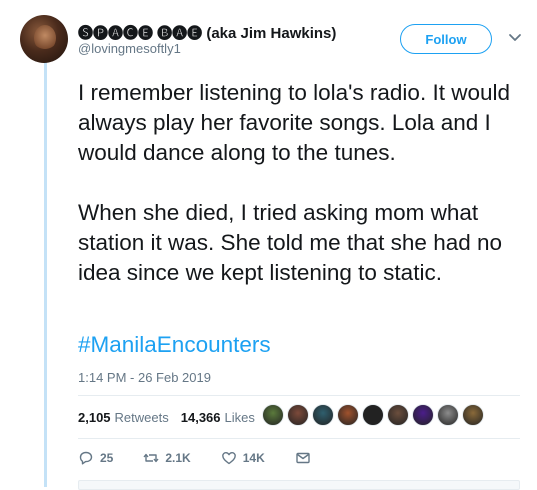  Describe the element at coordinates (142, 417) in the screenshot. I see `retweets-label: Retweets` at that location.